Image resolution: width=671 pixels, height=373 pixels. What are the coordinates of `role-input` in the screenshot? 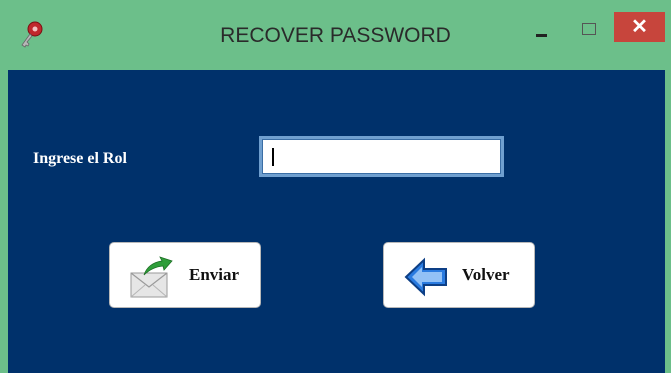 It's located at (381, 156).